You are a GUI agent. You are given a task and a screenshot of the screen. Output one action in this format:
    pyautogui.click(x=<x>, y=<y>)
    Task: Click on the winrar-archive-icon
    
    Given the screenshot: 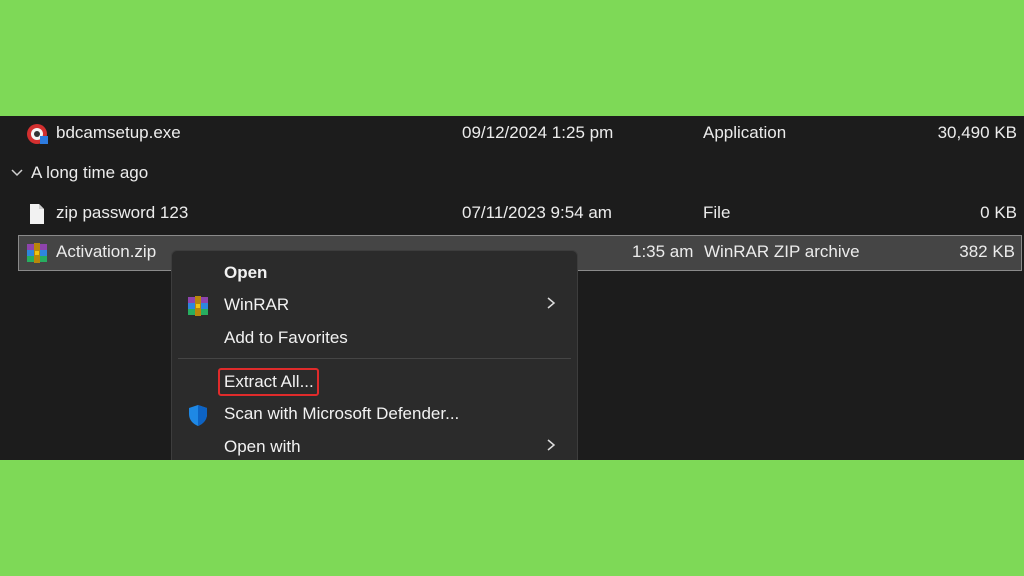 What is the action you would take?
    pyautogui.click(x=37, y=253)
    